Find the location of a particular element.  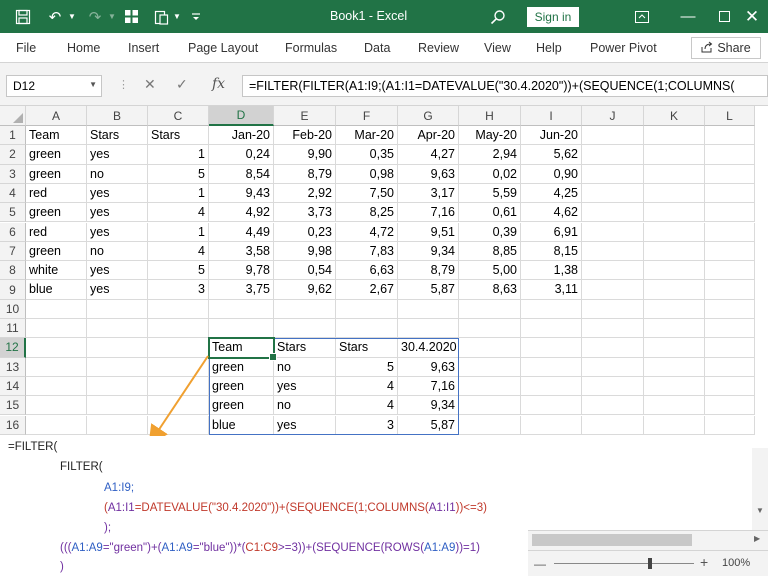

cell-H16 is located at coordinates (490, 425).